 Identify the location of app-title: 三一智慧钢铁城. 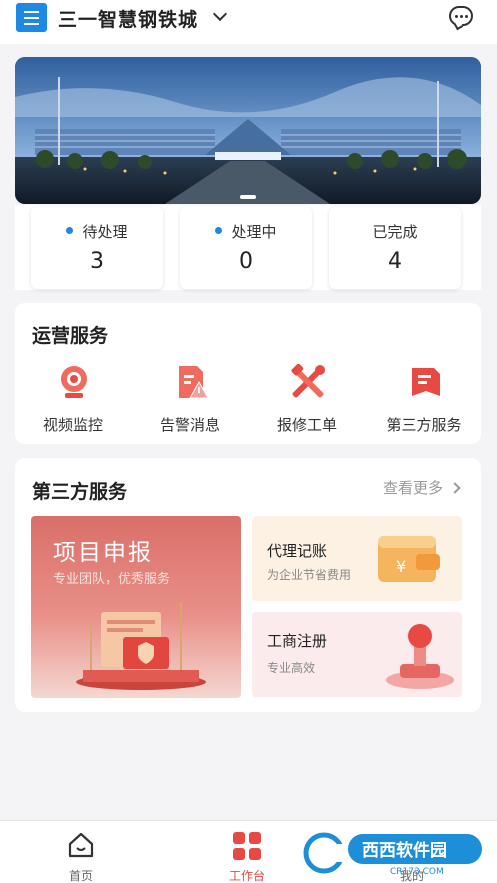
(128, 18).